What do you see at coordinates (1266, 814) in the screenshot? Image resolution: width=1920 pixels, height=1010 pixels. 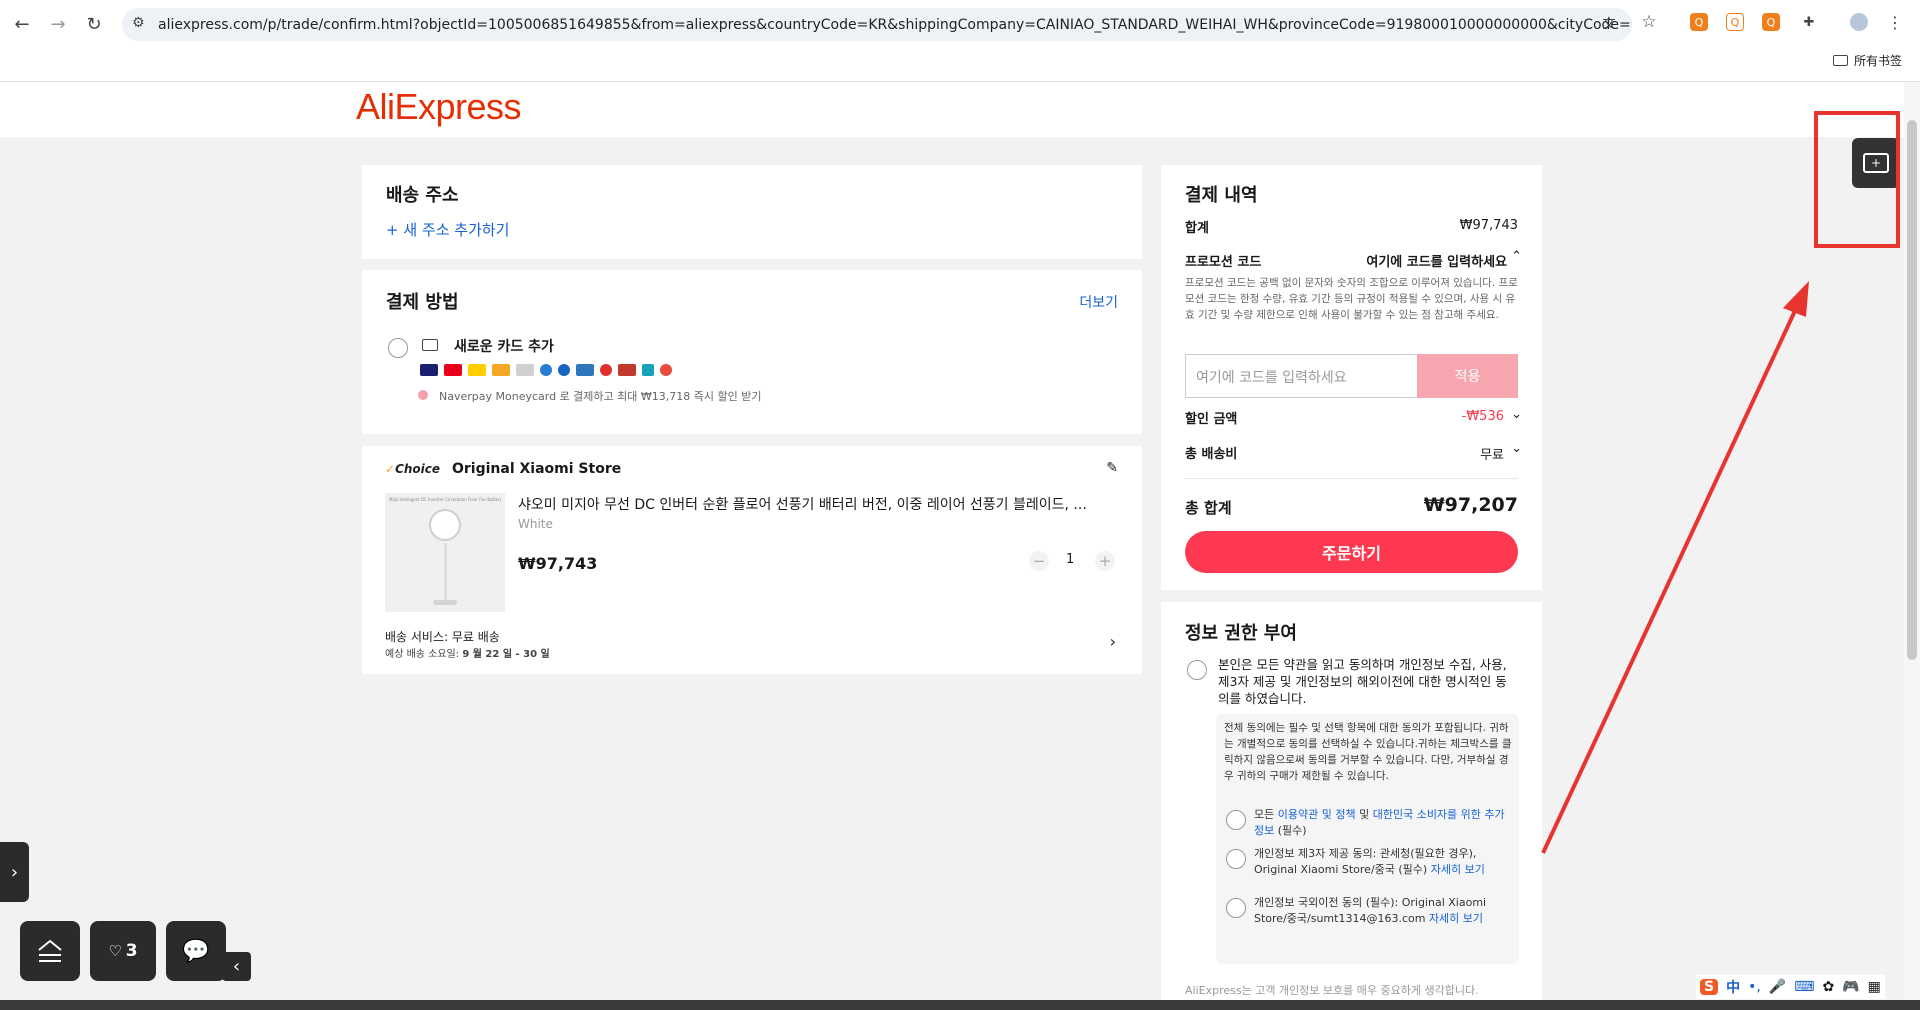 I see `consent-terms-prefix: 모든` at bounding box center [1266, 814].